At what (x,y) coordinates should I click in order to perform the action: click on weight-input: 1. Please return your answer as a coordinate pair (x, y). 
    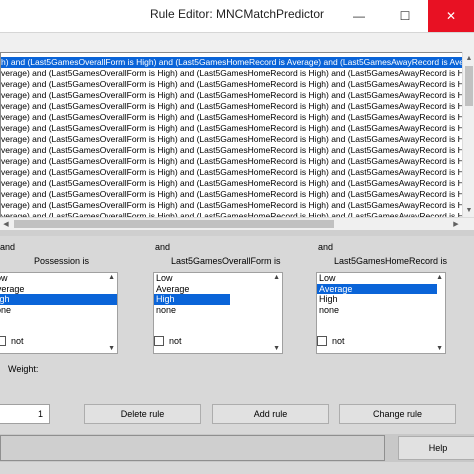
    Looking at the image, I should click on (25, 414).